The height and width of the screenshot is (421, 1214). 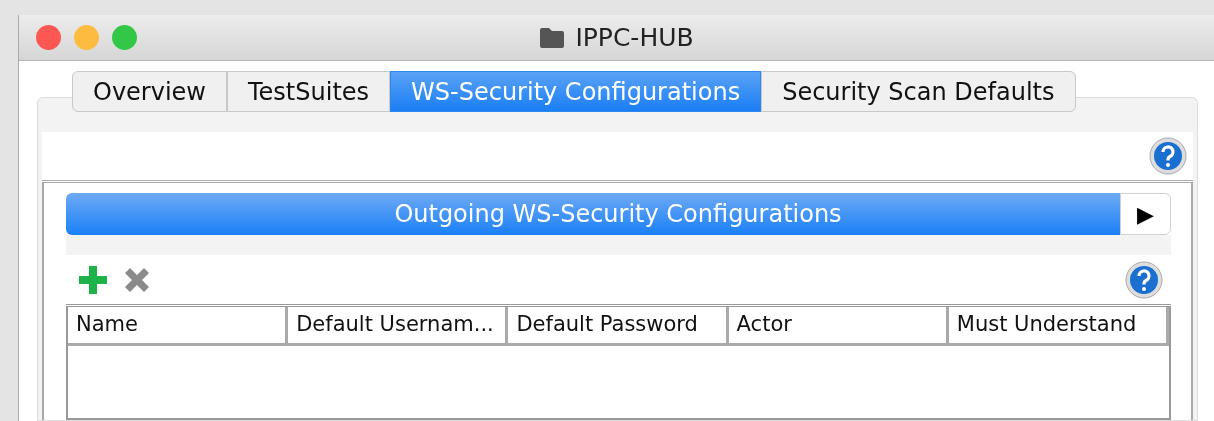 I want to click on section-header: Outgoing WS-Security Configurations, so click(x=593, y=214).